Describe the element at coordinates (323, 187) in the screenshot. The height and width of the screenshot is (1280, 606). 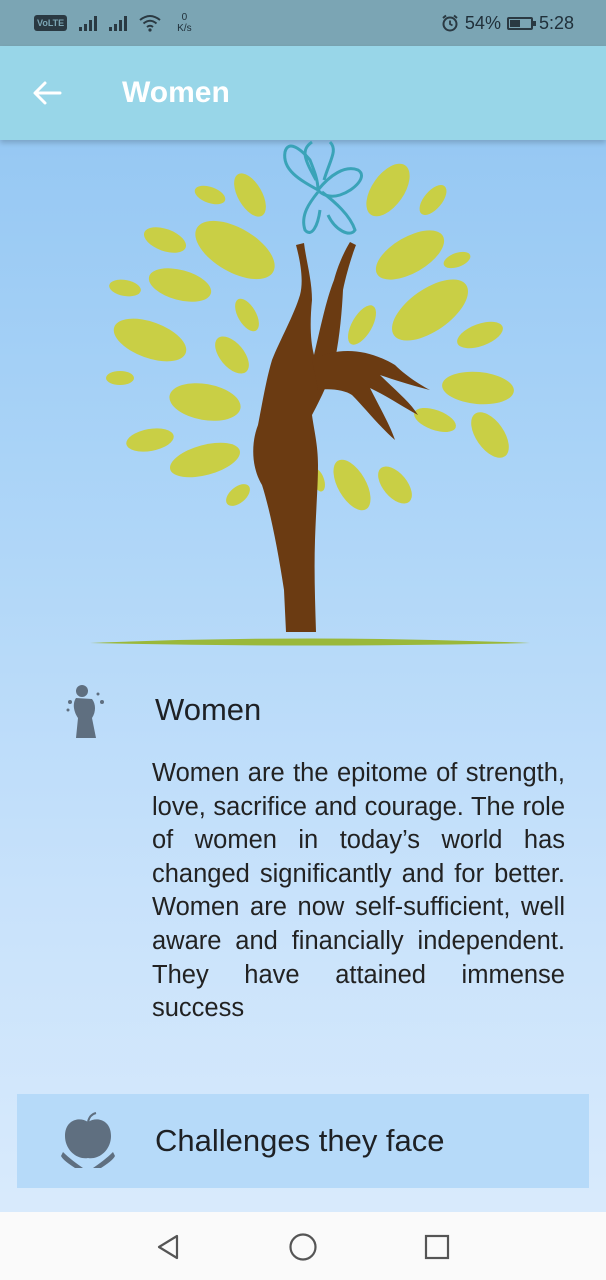
I see `butterfly` at that location.